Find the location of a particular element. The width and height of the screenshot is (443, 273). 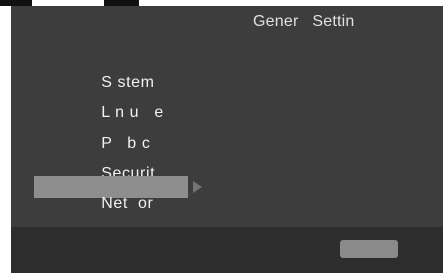

menu-item-network: Net or is located at coordinates (117, 204).